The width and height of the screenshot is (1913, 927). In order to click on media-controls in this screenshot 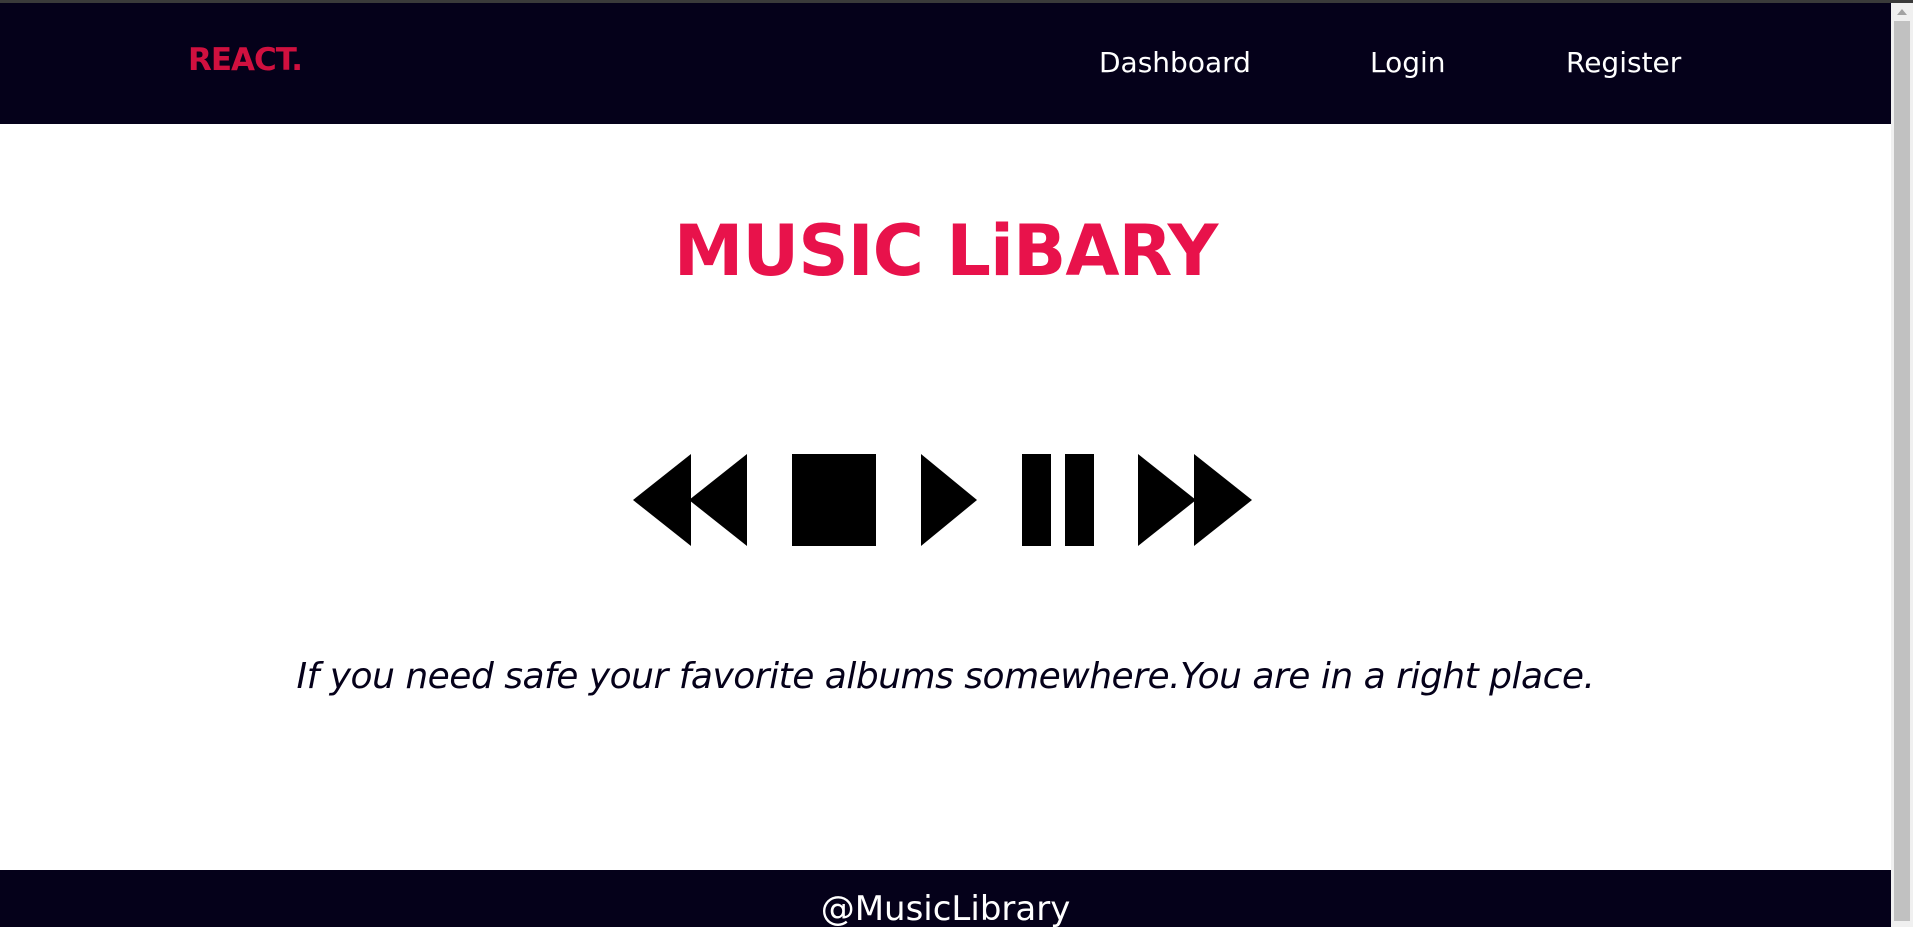, I will do `click(943, 500)`.